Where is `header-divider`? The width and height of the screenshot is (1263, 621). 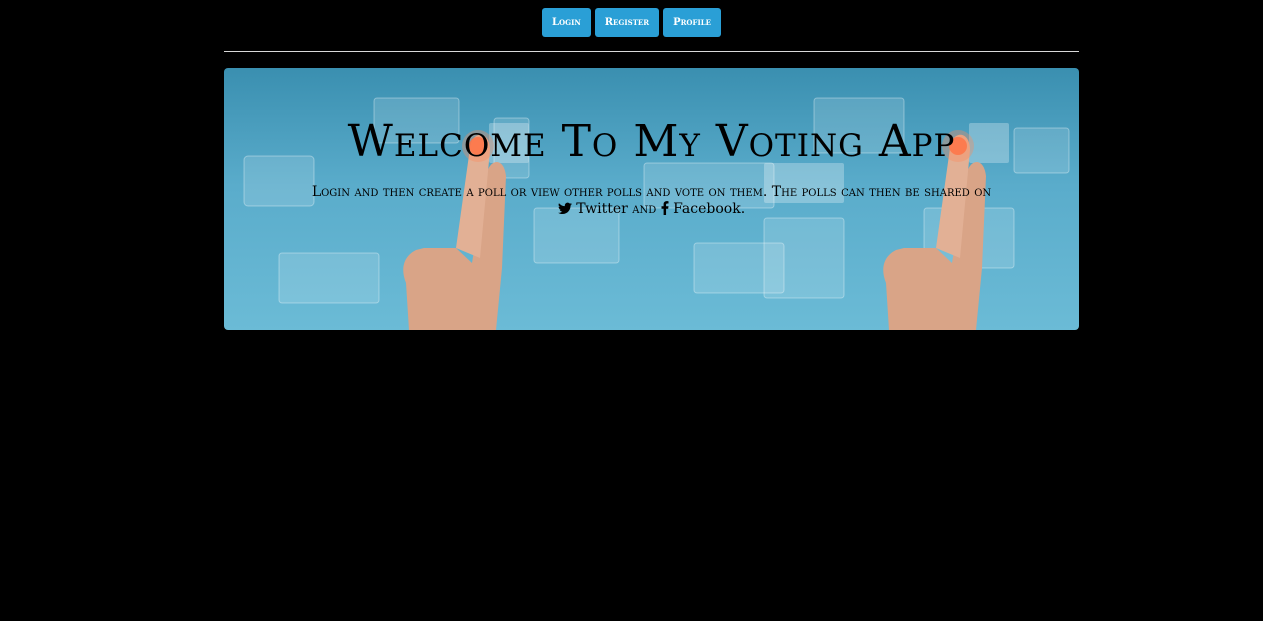 header-divider is located at coordinates (651, 51).